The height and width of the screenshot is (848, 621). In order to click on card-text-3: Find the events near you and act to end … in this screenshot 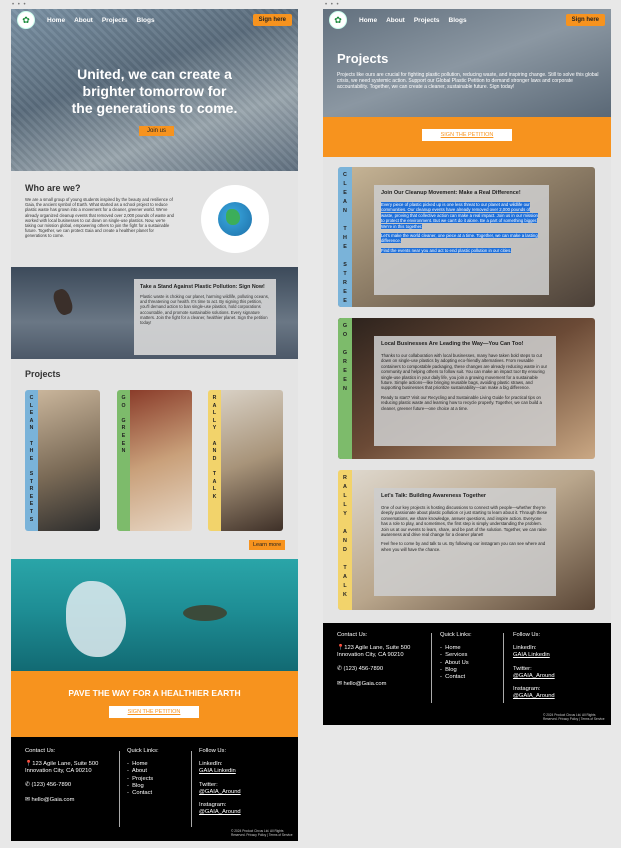, I will do `click(446, 250)`.